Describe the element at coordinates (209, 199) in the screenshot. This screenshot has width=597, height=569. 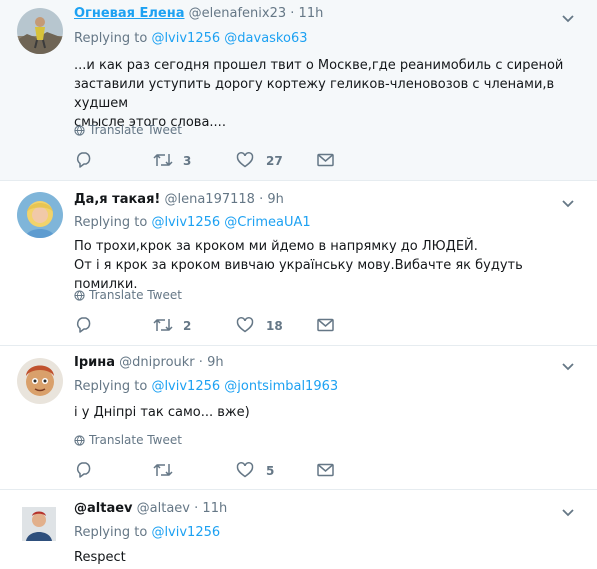
I see `user-handle: @lena197118` at that location.